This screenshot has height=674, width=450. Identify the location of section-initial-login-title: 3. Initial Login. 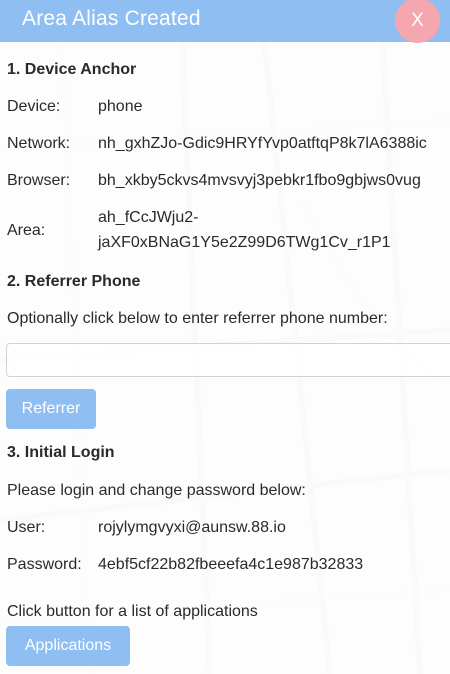
(61, 452).